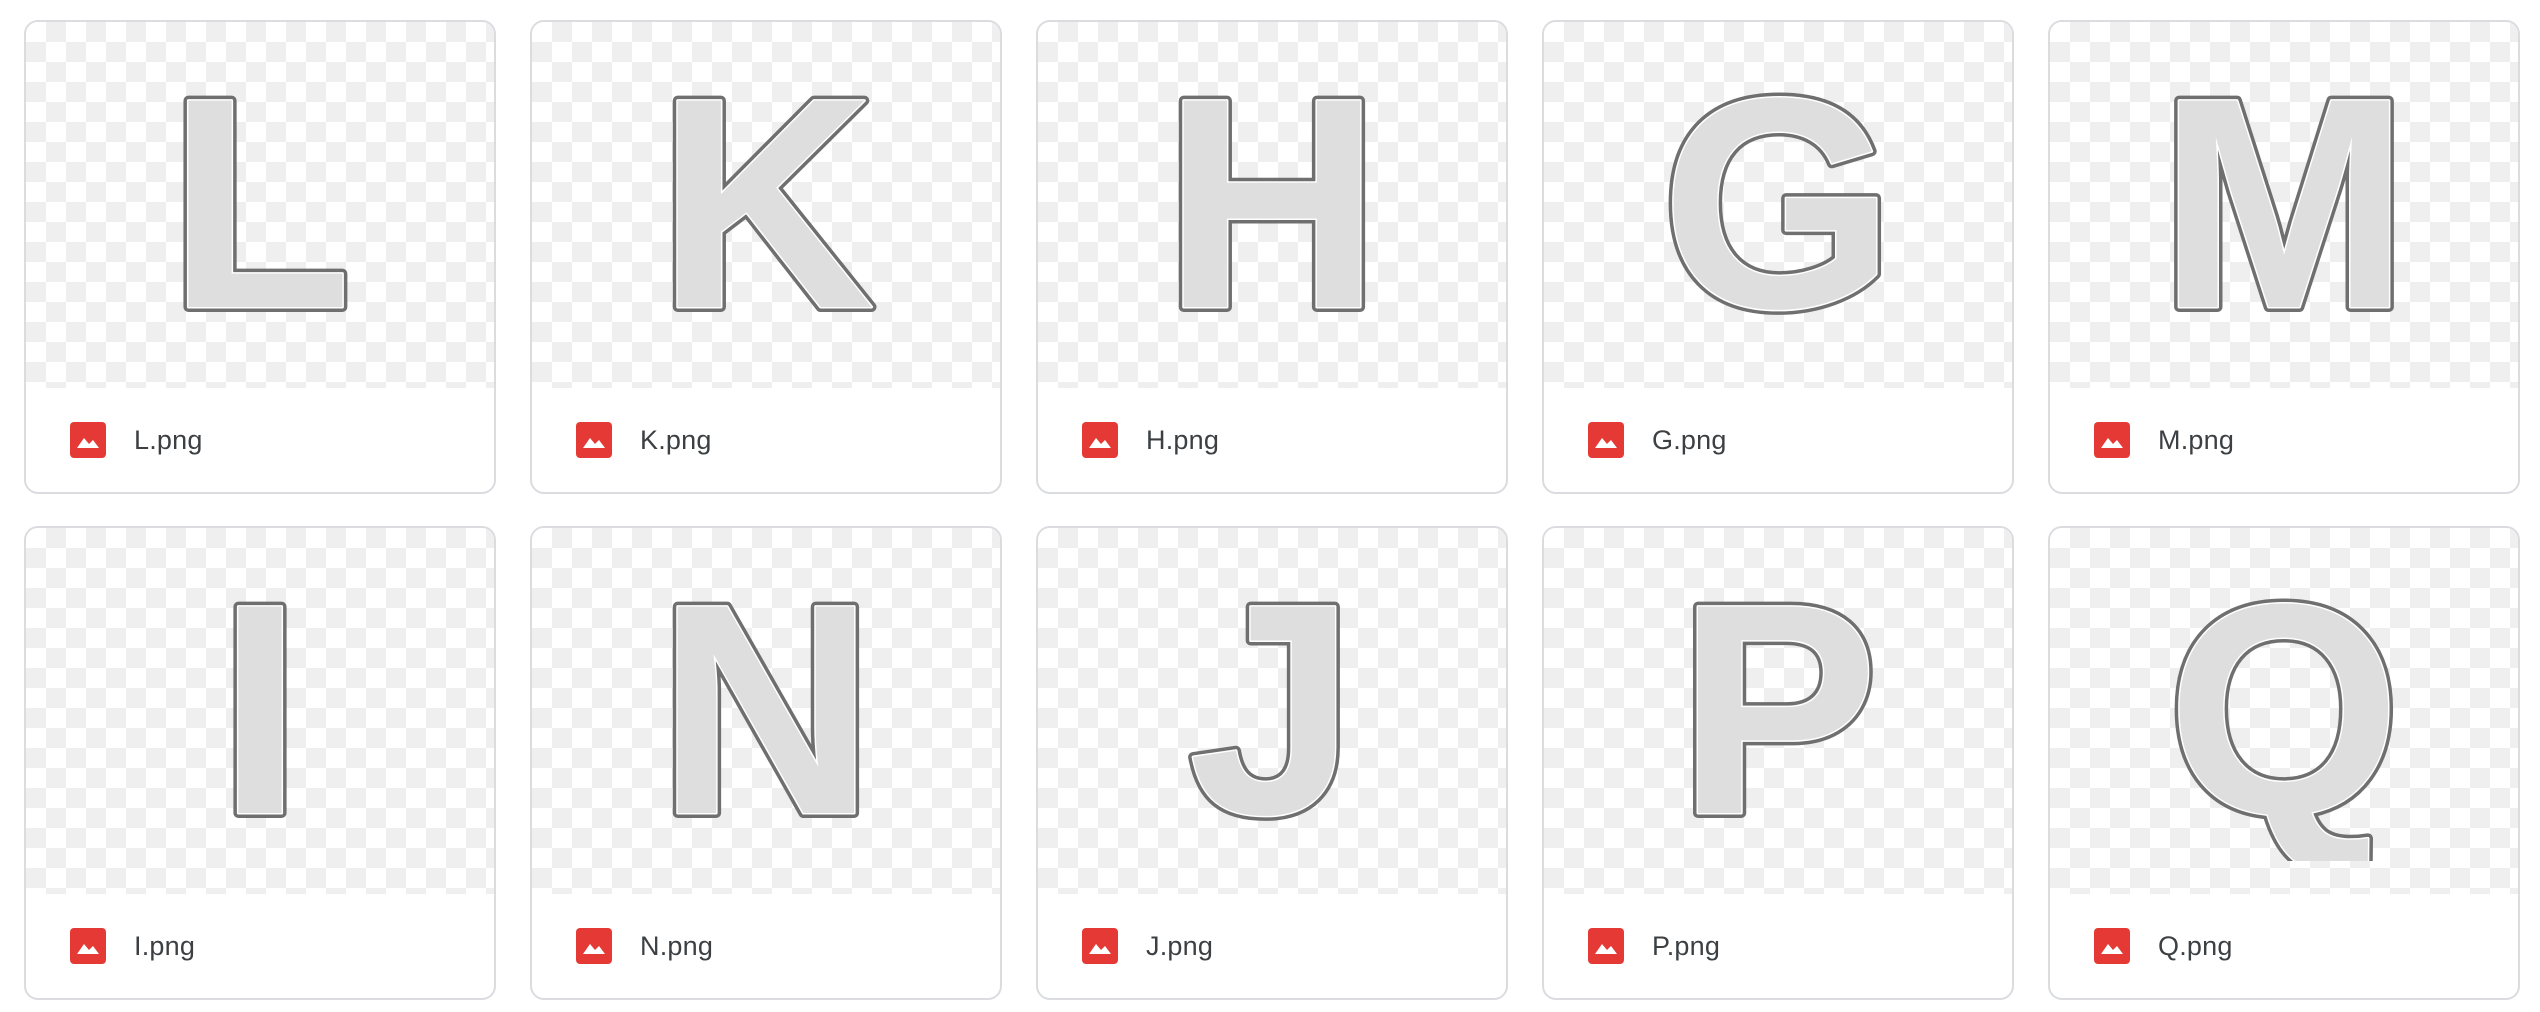  I want to click on svg-text: G, so click(1777, 205).